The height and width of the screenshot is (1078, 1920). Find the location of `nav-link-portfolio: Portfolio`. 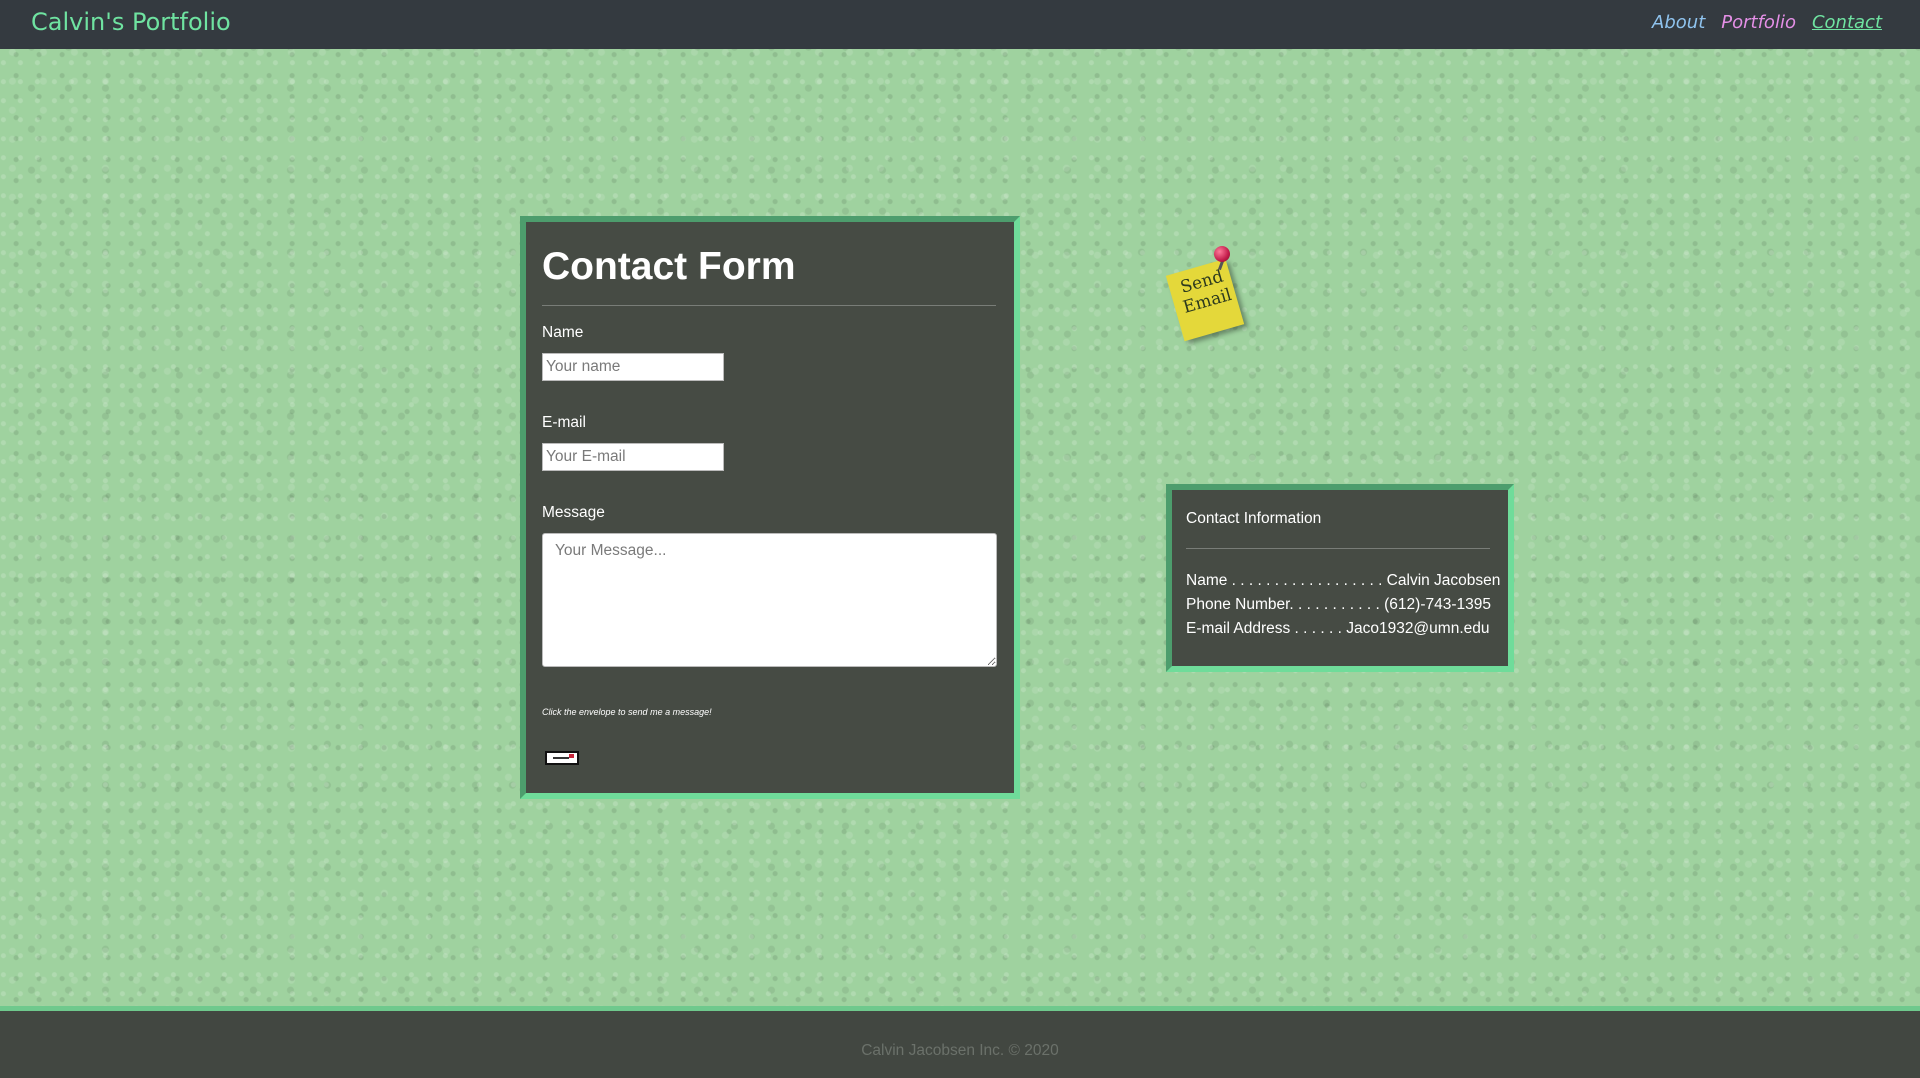

nav-link-portfolio: Portfolio is located at coordinates (1758, 22).